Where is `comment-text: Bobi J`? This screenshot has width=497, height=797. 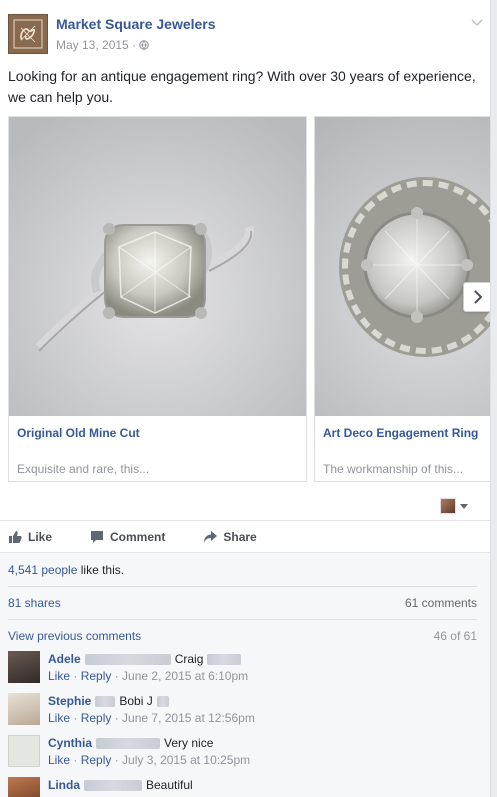 comment-text: Bobi J is located at coordinates (136, 701).